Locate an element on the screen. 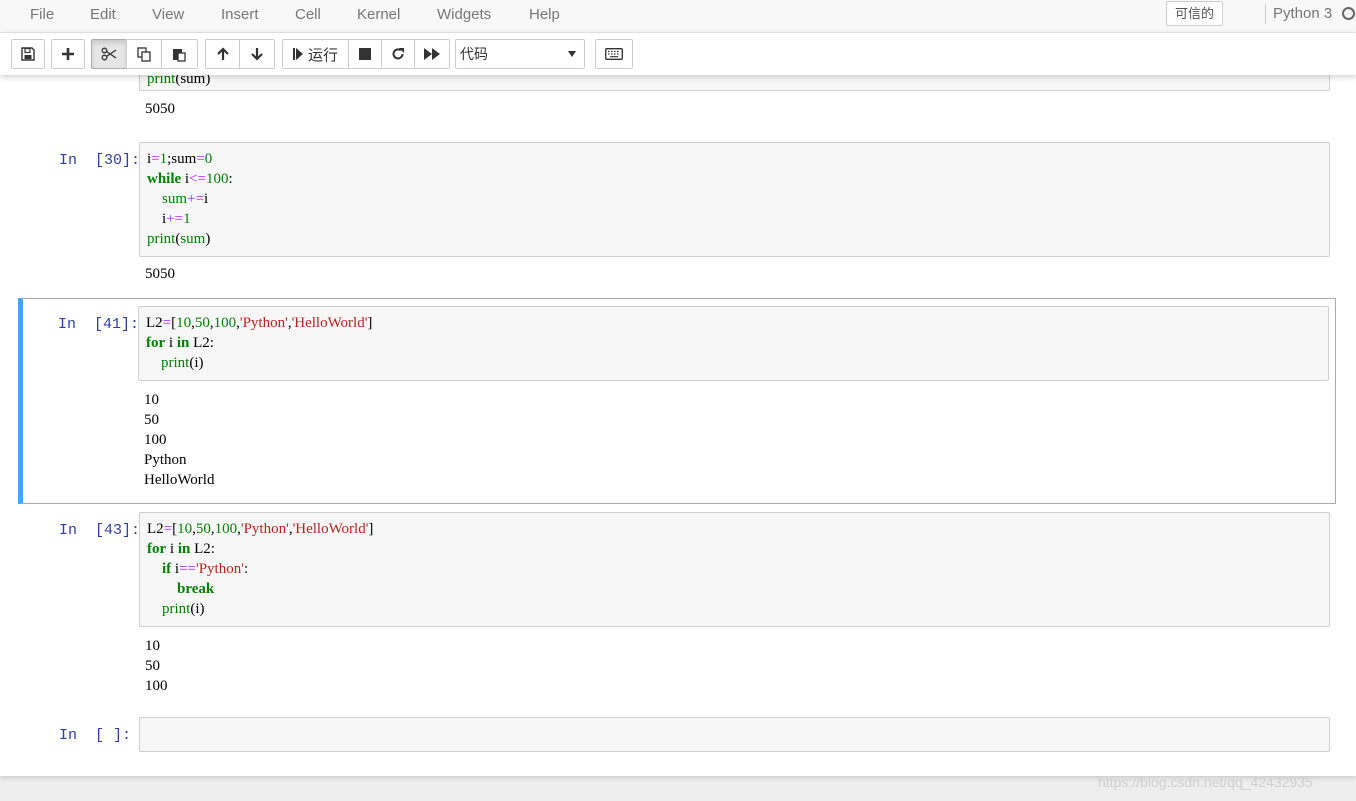  copy-button is located at coordinates (144, 54).